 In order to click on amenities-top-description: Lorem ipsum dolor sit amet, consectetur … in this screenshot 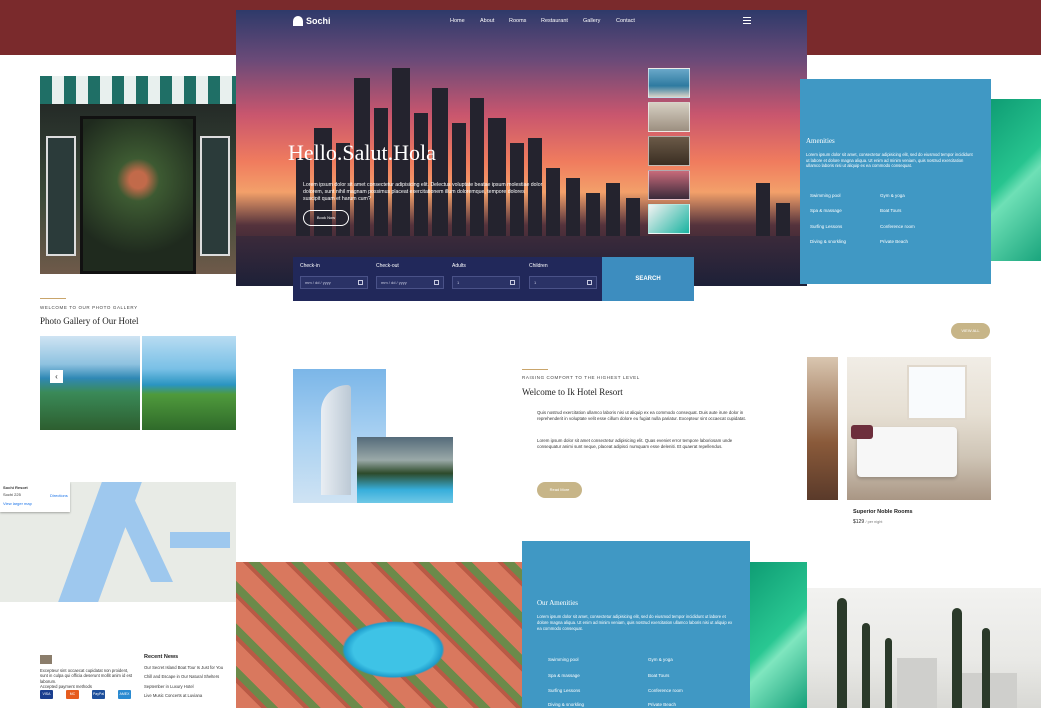, I will do `click(889, 160)`.